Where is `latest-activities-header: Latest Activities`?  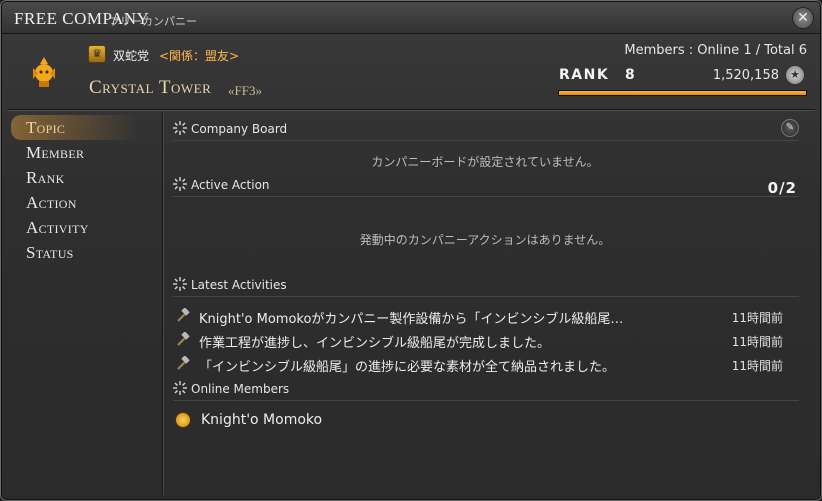
latest-activities-header: Latest Activities is located at coordinates (486, 287).